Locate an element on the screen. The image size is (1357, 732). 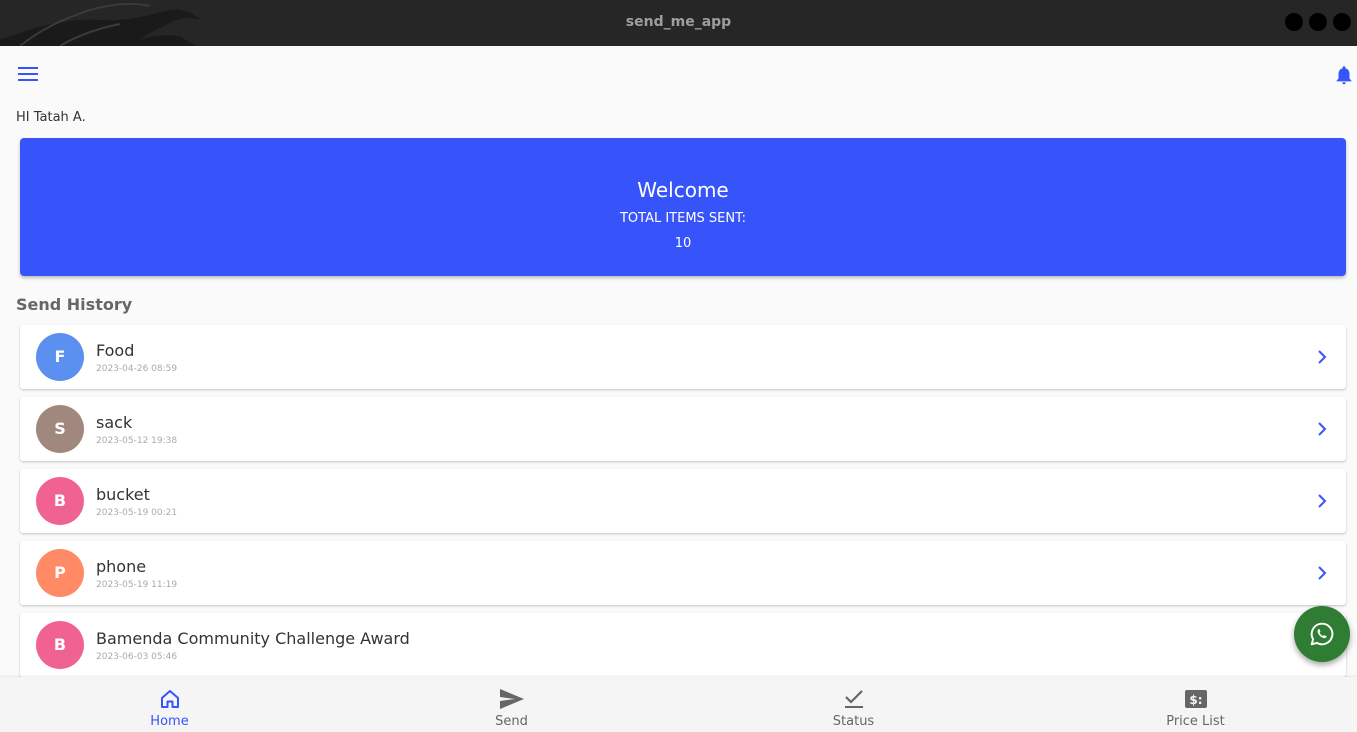
window-controls is located at coordinates (1318, 22).